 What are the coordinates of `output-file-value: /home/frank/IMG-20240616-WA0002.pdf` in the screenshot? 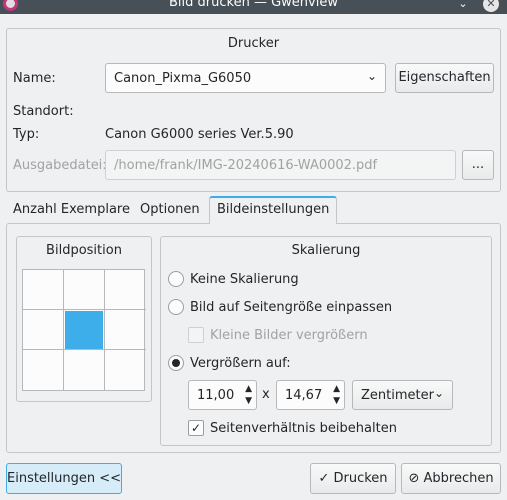 It's located at (246, 165).